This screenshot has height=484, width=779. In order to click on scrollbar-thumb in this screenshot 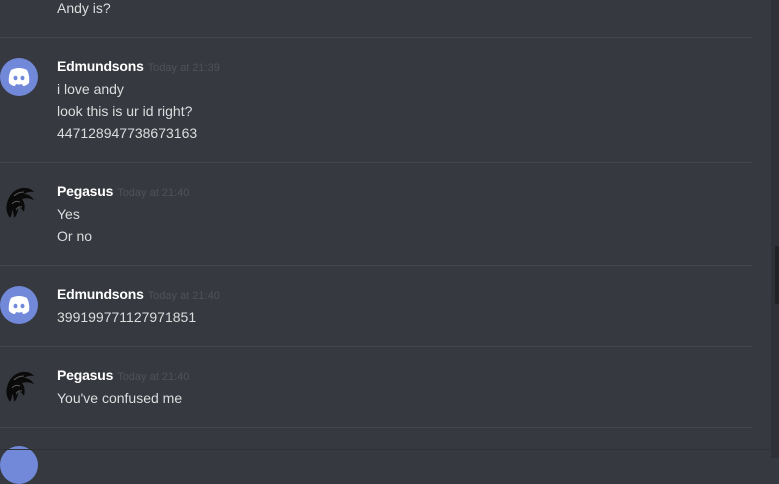, I will do `click(777, 275)`.